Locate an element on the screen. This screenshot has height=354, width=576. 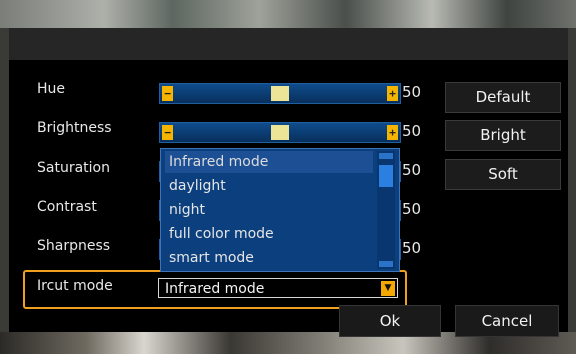
hue-label: Hue is located at coordinates (51, 89).